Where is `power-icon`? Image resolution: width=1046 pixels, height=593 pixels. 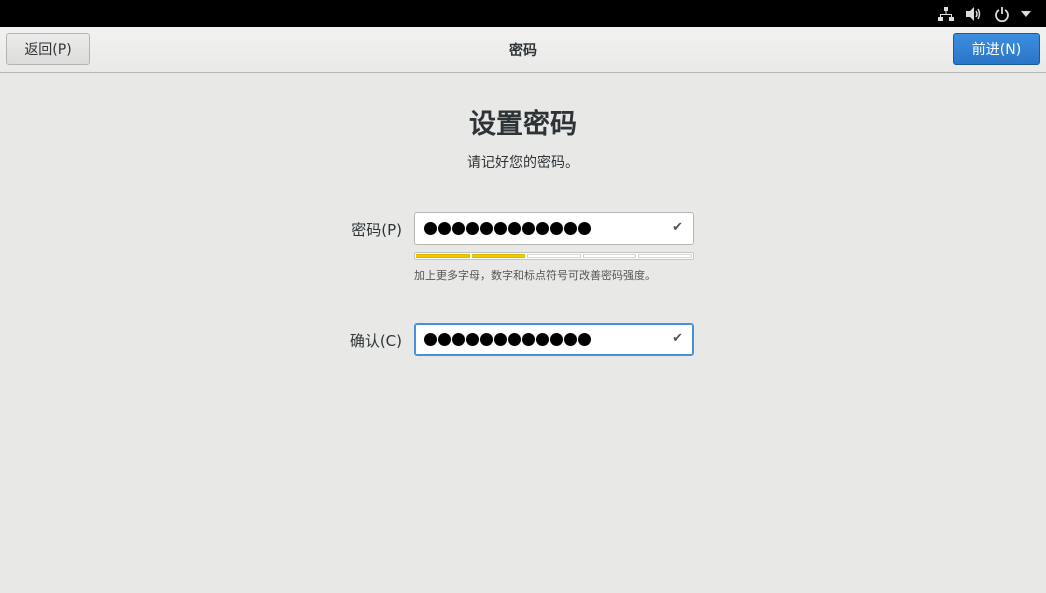
power-icon is located at coordinates (1002, 13).